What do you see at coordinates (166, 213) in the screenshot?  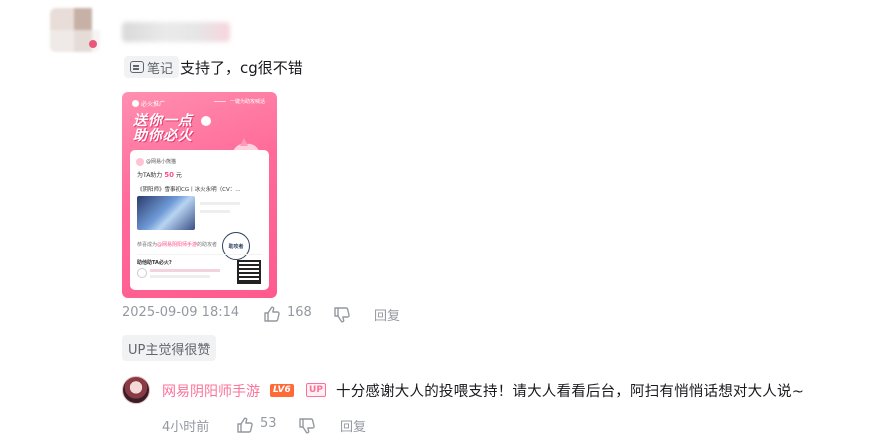 I see `panel-video-thumbnail` at bounding box center [166, 213].